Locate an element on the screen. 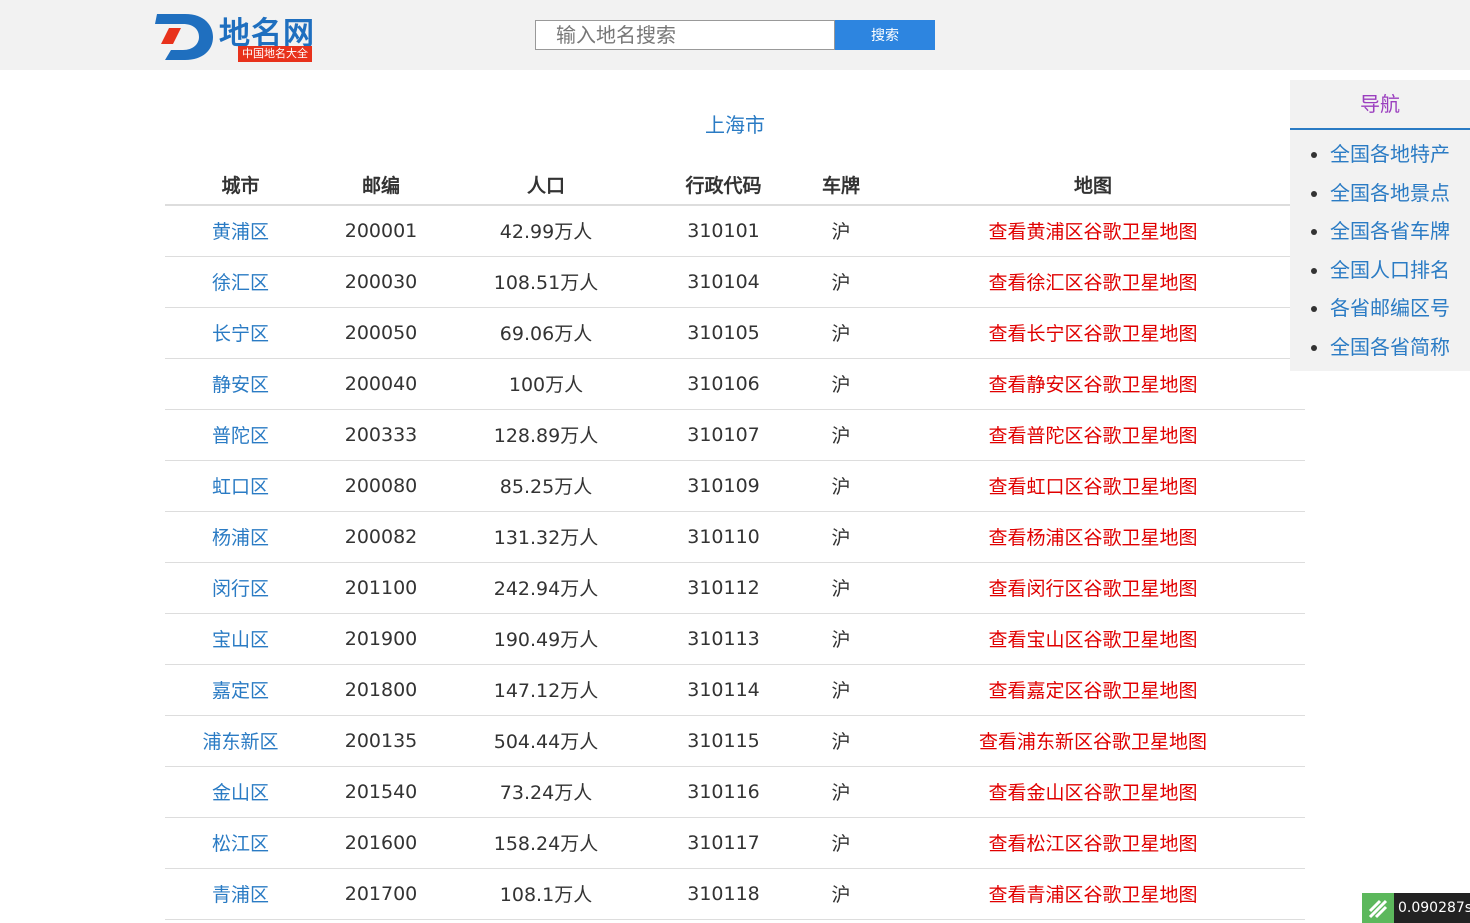  population-cell: 158.24万人 is located at coordinates (546, 843).